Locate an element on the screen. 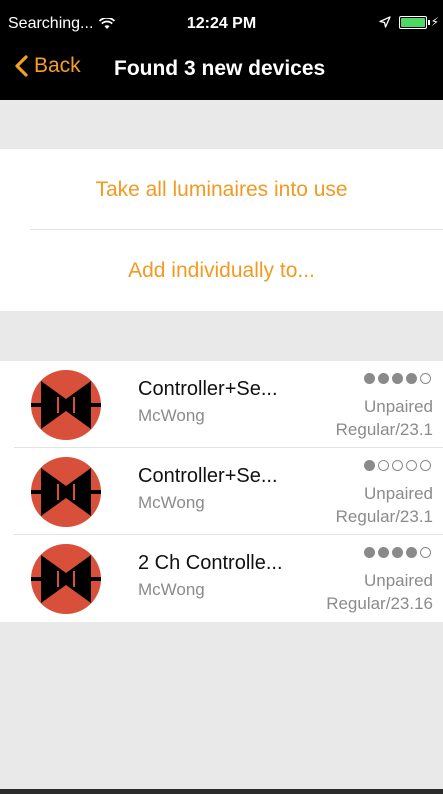 The image size is (443, 794). location-arrow-icon is located at coordinates (384, 22).